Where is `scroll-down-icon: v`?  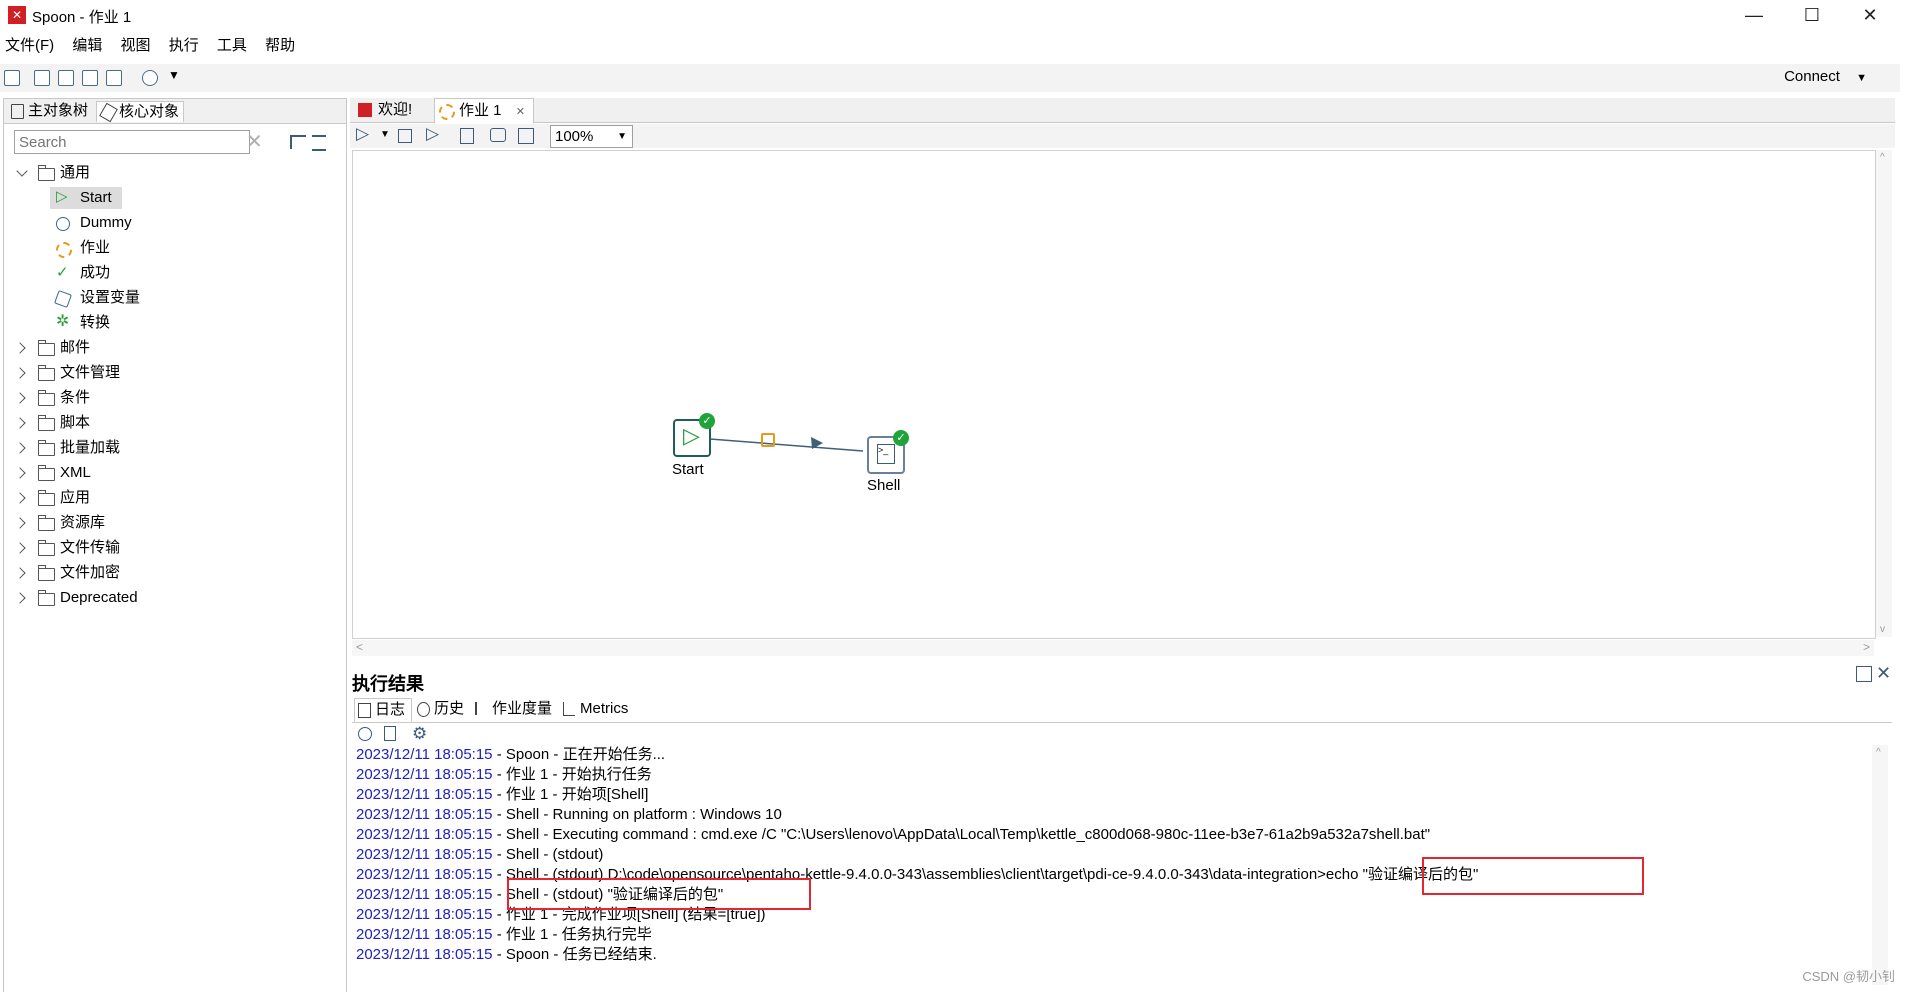 scroll-down-icon: v is located at coordinates (1882, 629).